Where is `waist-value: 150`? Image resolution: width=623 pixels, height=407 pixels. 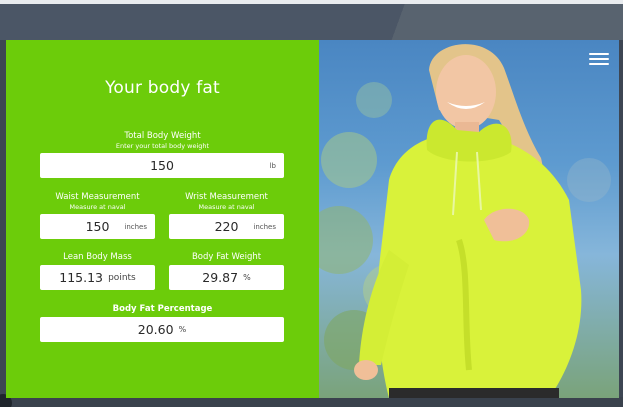 waist-value: 150 is located at coordinates (97, 226).